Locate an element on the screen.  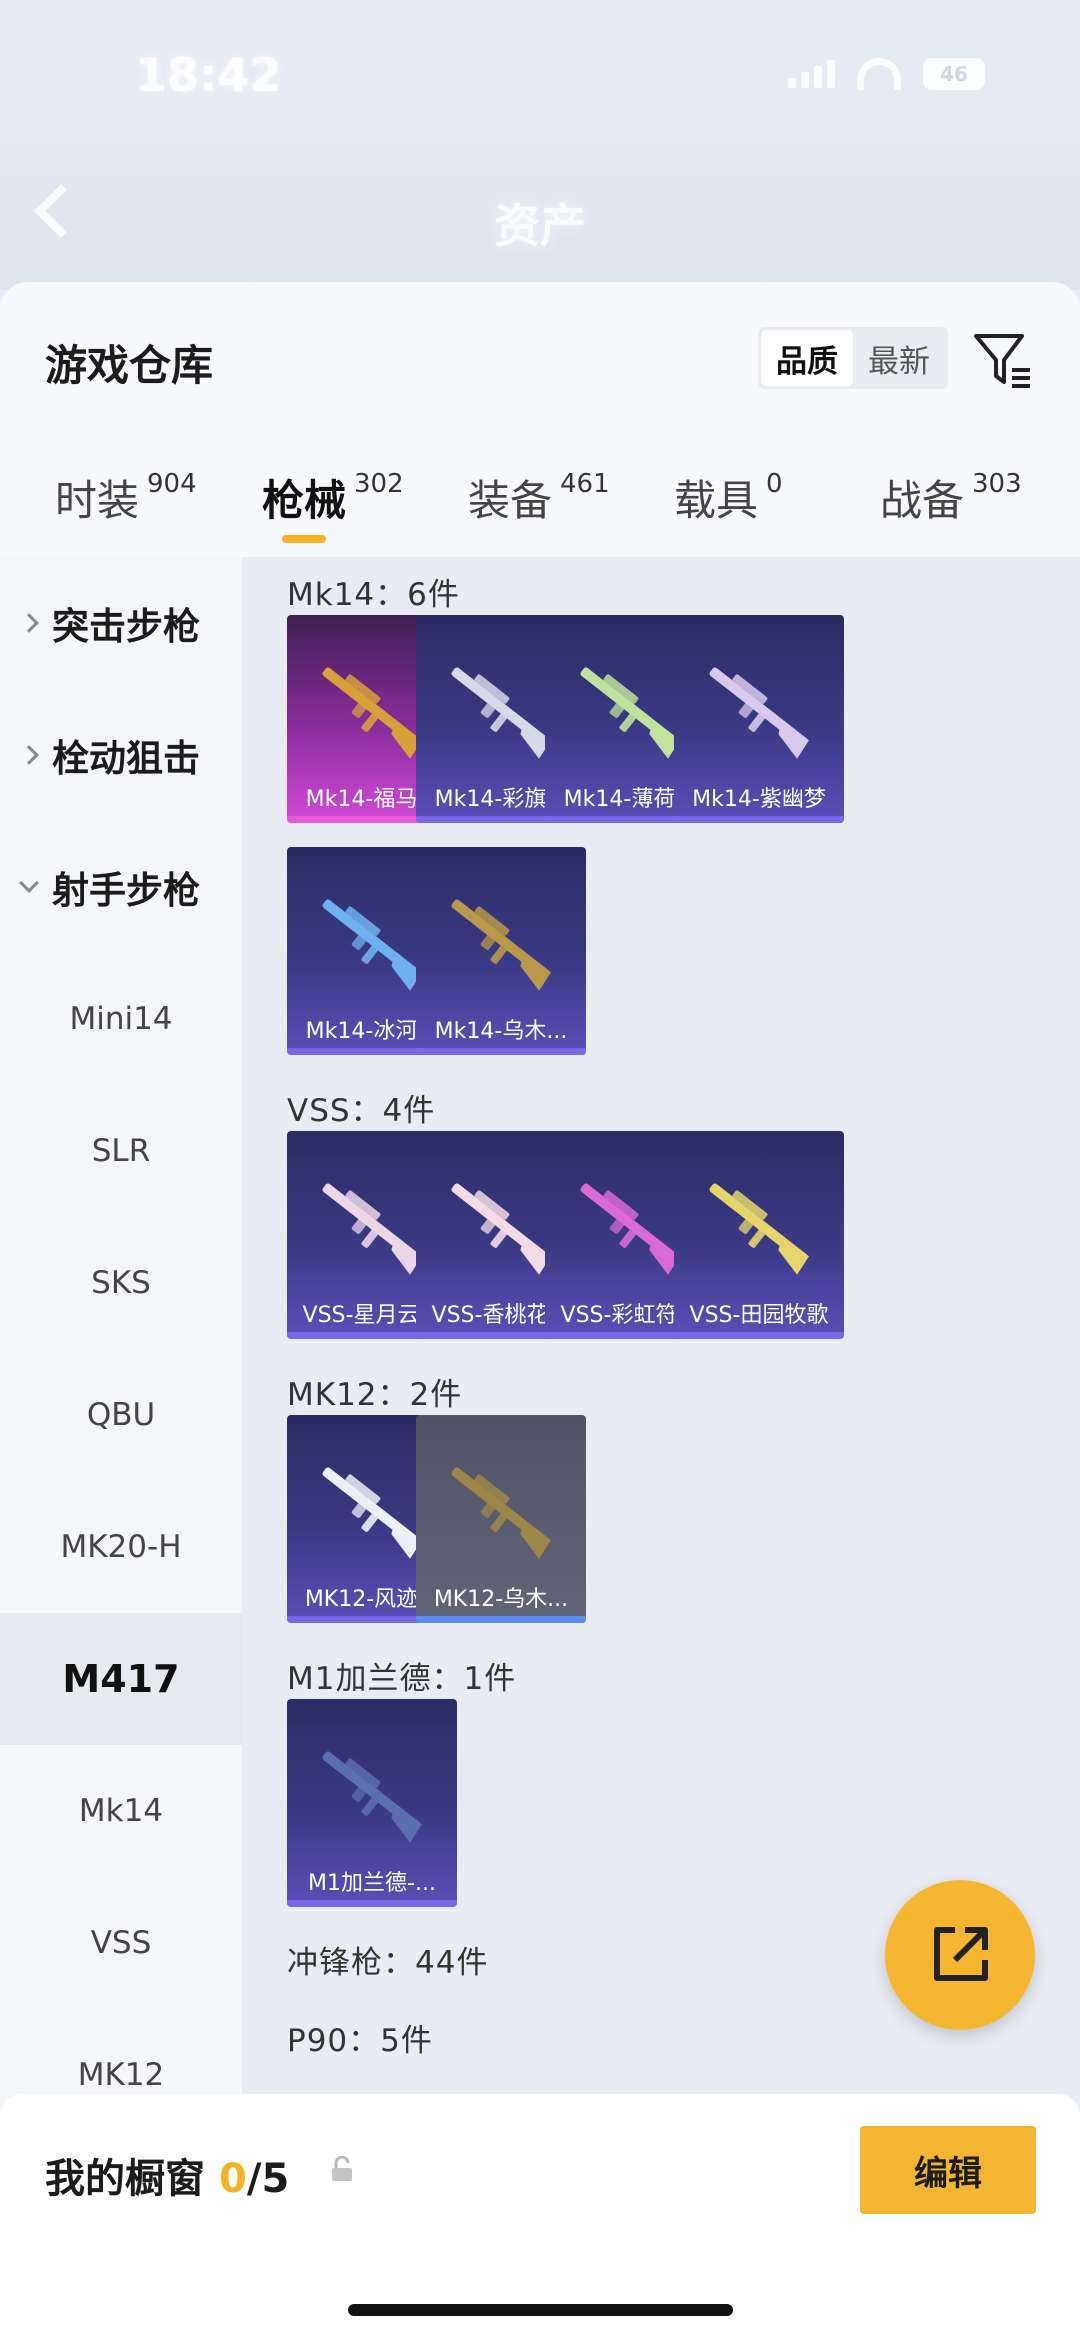
sidebar-item-label: SLR is located at coordinates (121, 1151).